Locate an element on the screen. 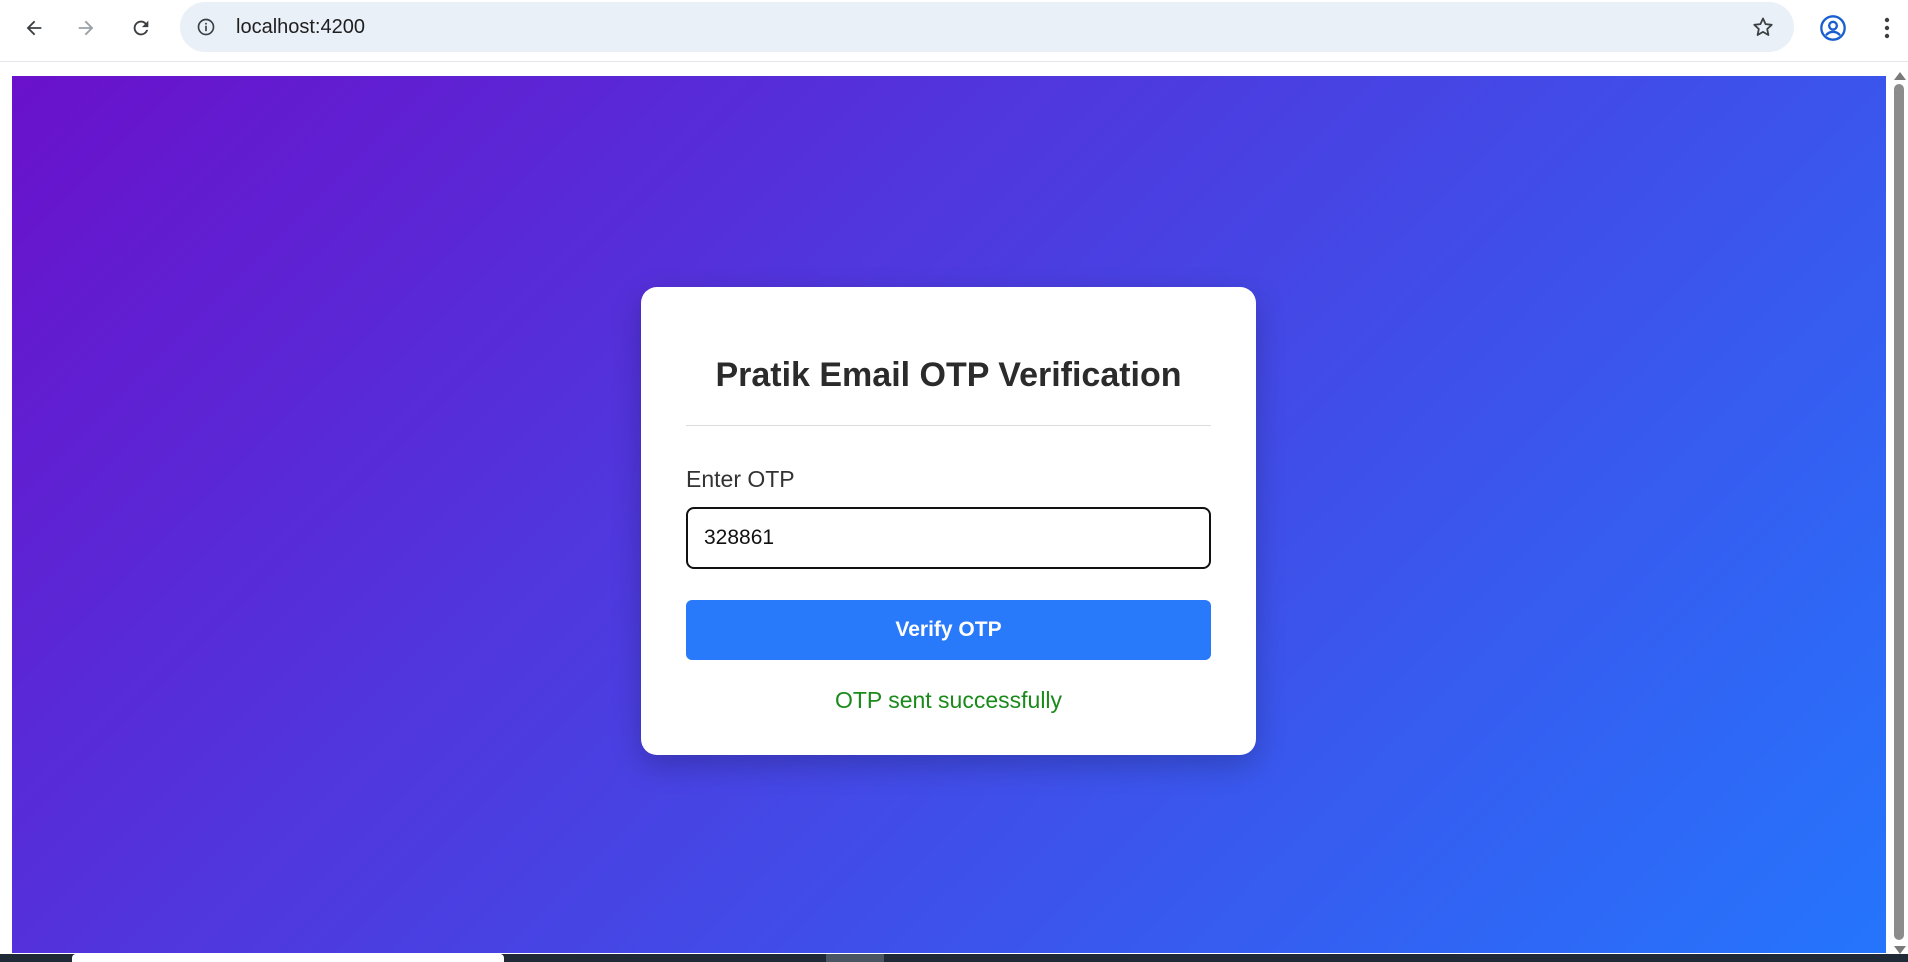 The height and width of the screenshot is (962, 1908). reload-button is located at coordinates (141, 28).